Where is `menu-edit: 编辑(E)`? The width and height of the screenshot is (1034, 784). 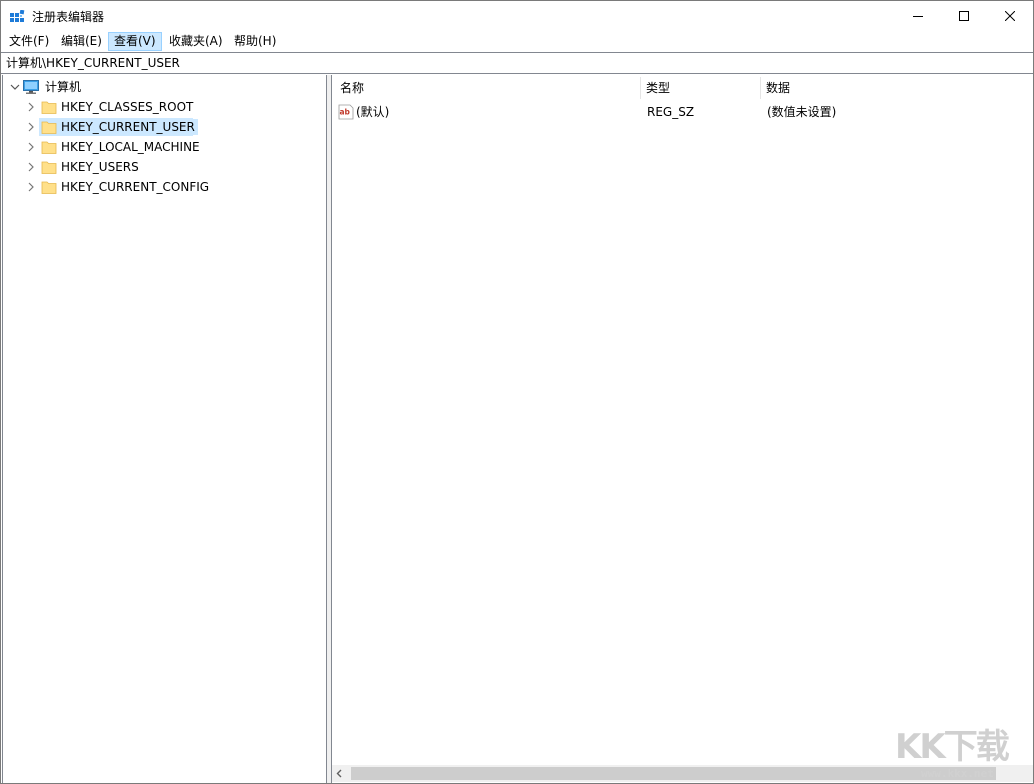 menu-edit: 编辑(E) is located at coordinates (81, 41).